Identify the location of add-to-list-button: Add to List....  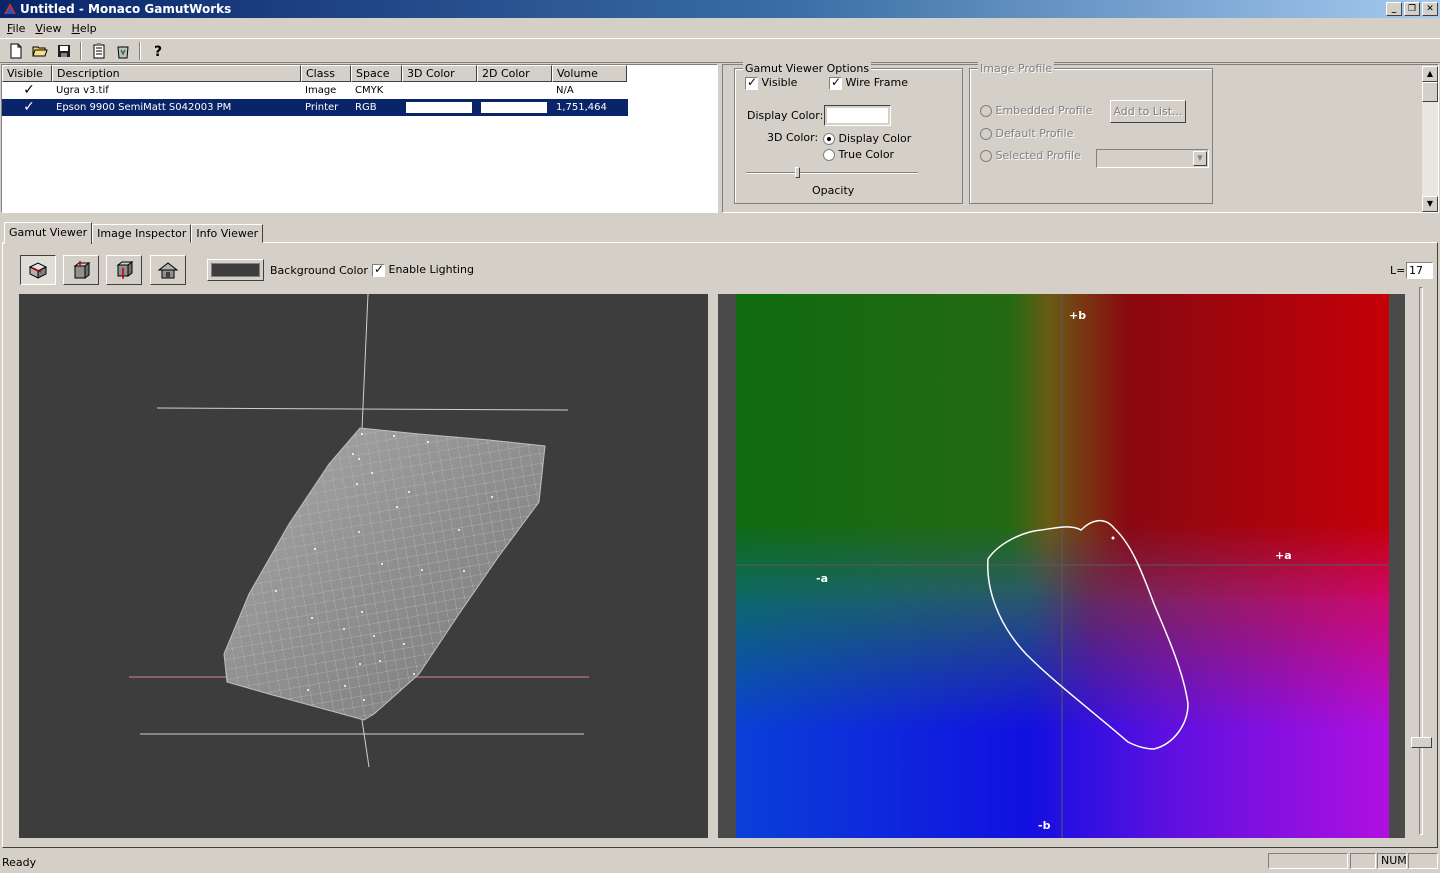
(1148, 111).